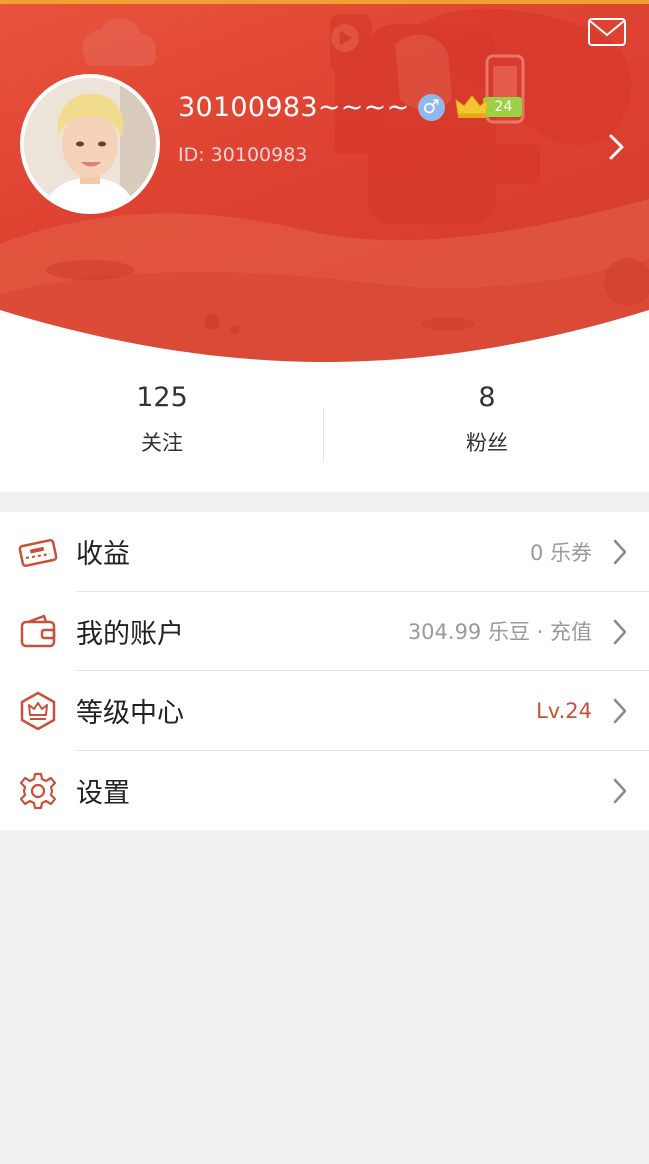 The height and width of the screenshot is (1164, 649). What do you see at coordinates (564, 710) in the screenshot?
I see `menu-item-level-value: Lv.24` at bounding box center [564, 710].